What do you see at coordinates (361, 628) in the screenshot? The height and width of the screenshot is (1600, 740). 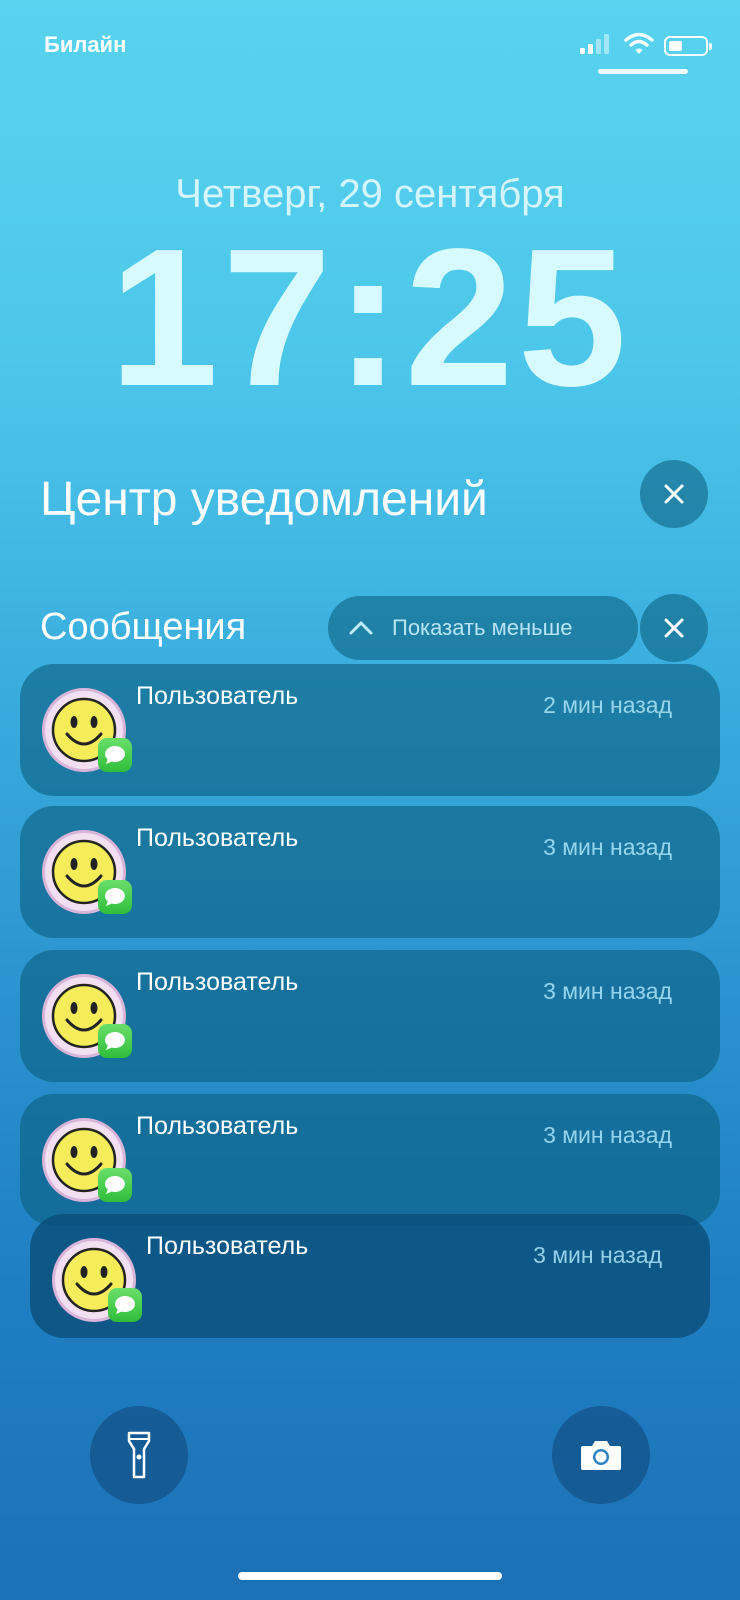 I see `chevron-up-icon` at bounding box center [361, 628].